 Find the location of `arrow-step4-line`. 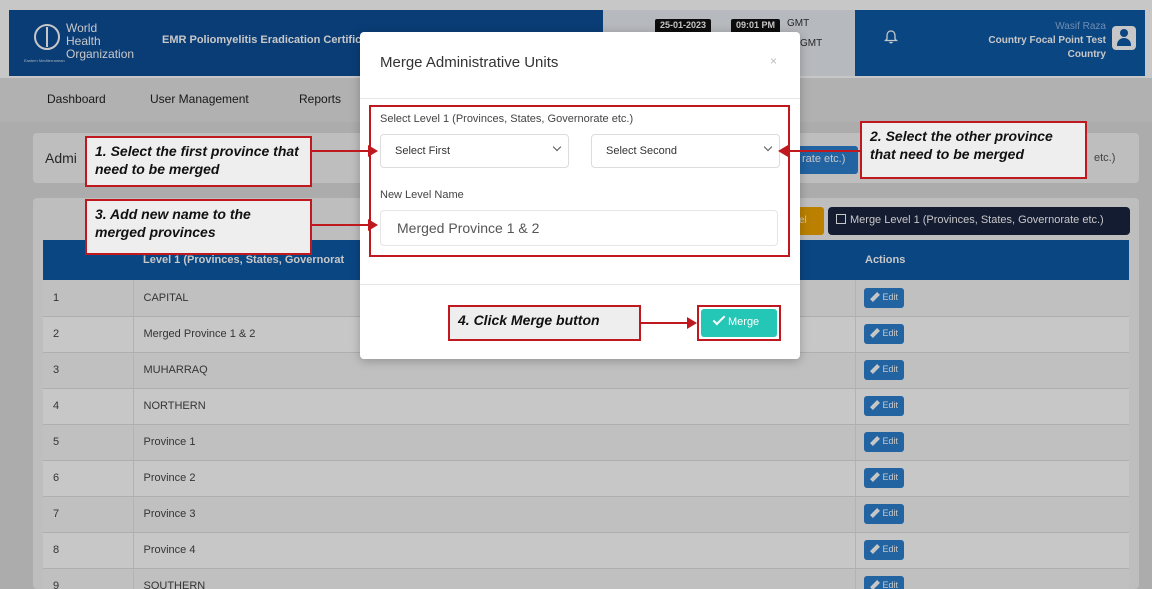

arrow-step4-line is located at coordinates (665, 323).